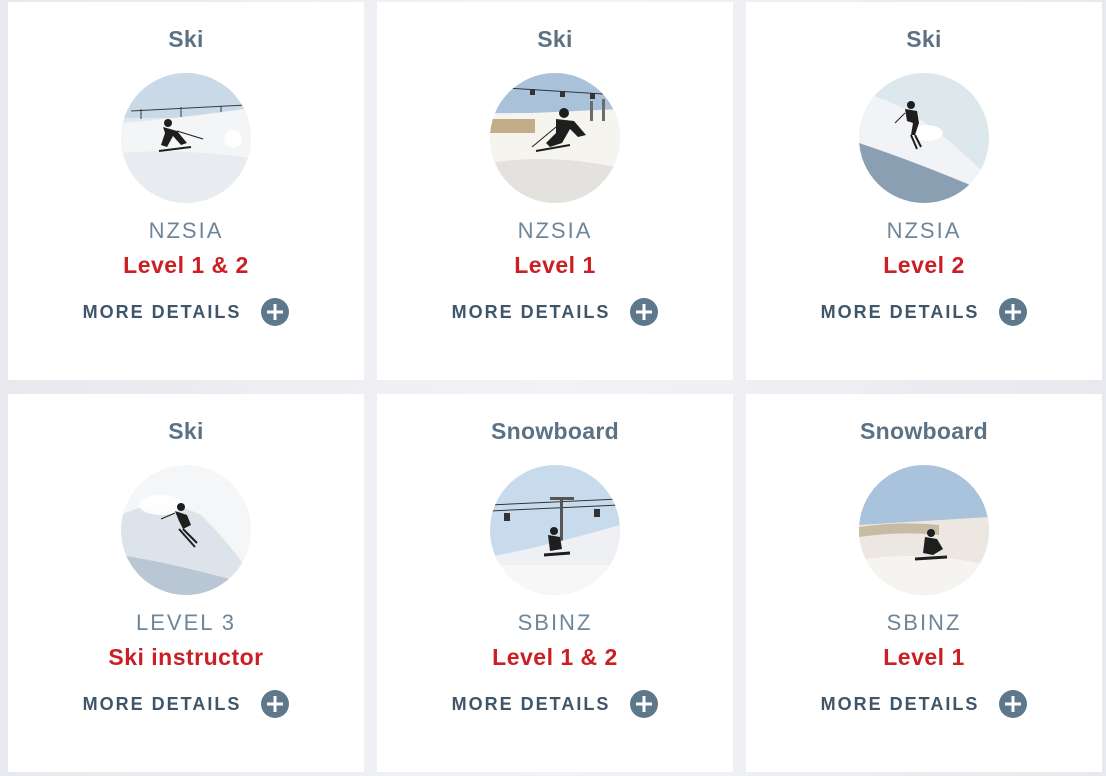 This screenshot has width=1106, height=776. I want to click on skier-carving-photo, so click(186, 138).